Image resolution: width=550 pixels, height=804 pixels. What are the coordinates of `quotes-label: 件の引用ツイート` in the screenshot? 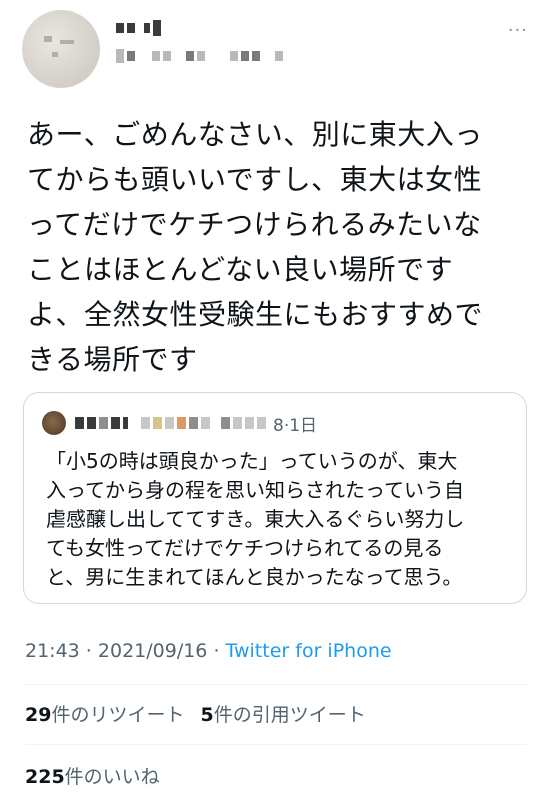 It's located at (289, 715).